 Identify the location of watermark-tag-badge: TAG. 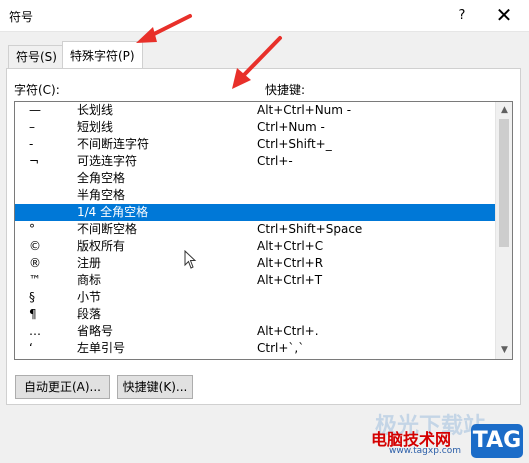
(497, 441).